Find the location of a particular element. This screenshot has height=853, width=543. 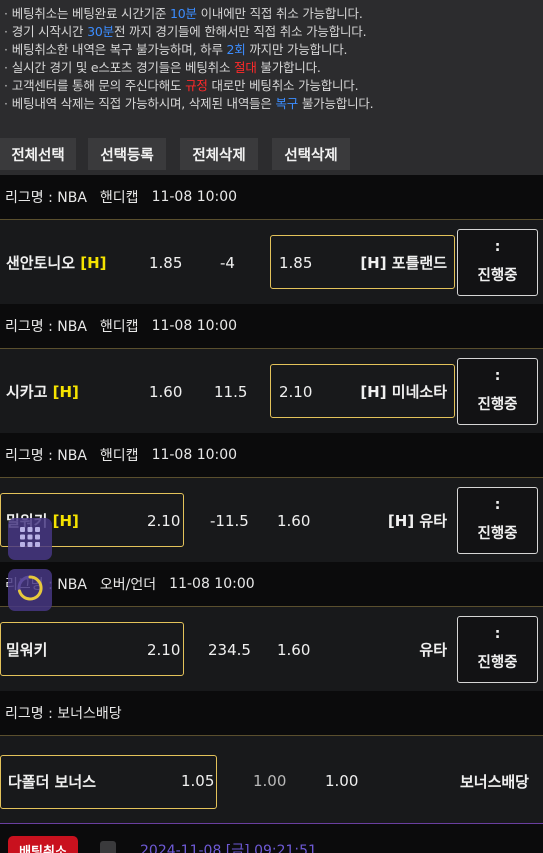

select-checkbox is located at coordinates (108, 847).